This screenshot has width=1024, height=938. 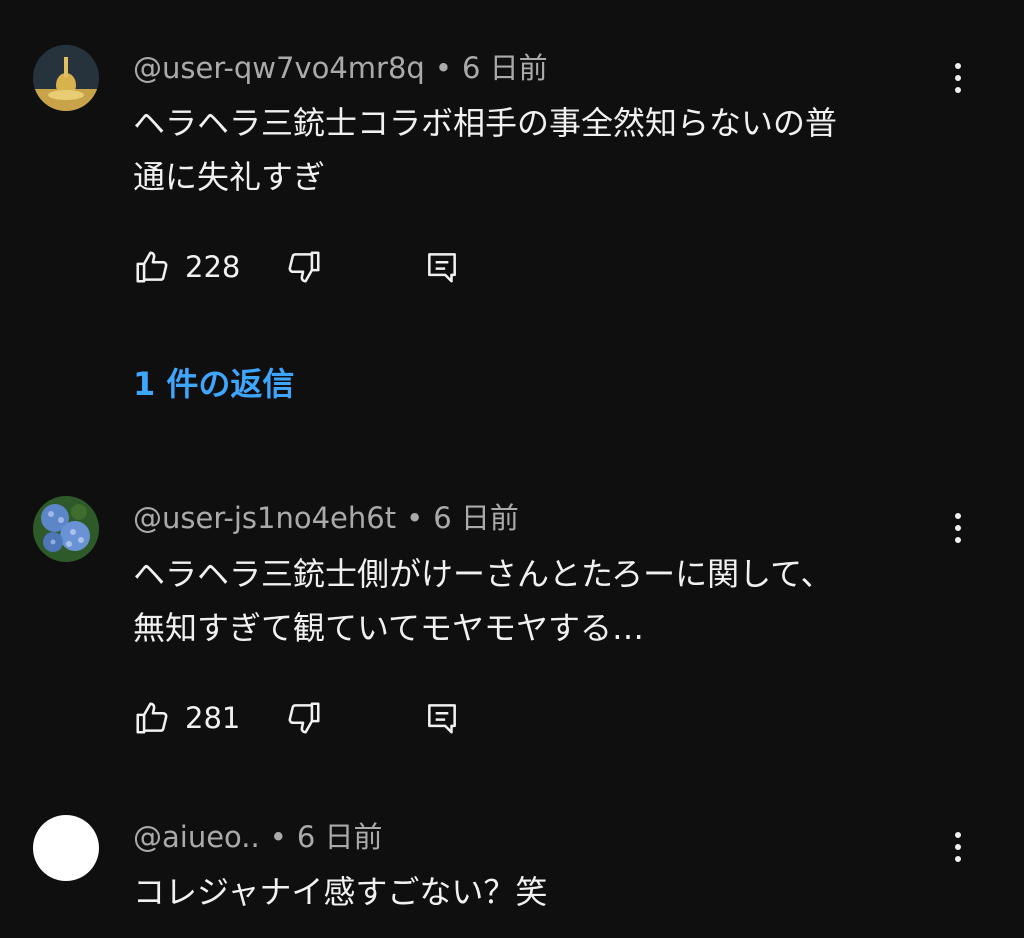 I want to click on comment-author: @user-js1no4eh6t, so click(x=264, y=518).